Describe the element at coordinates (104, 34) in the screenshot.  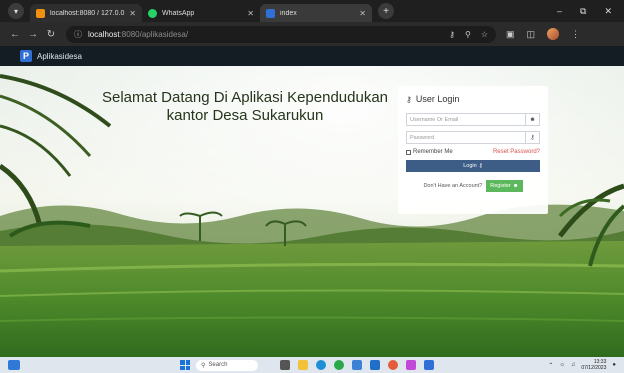
I see `url-host: localhost` at that location.